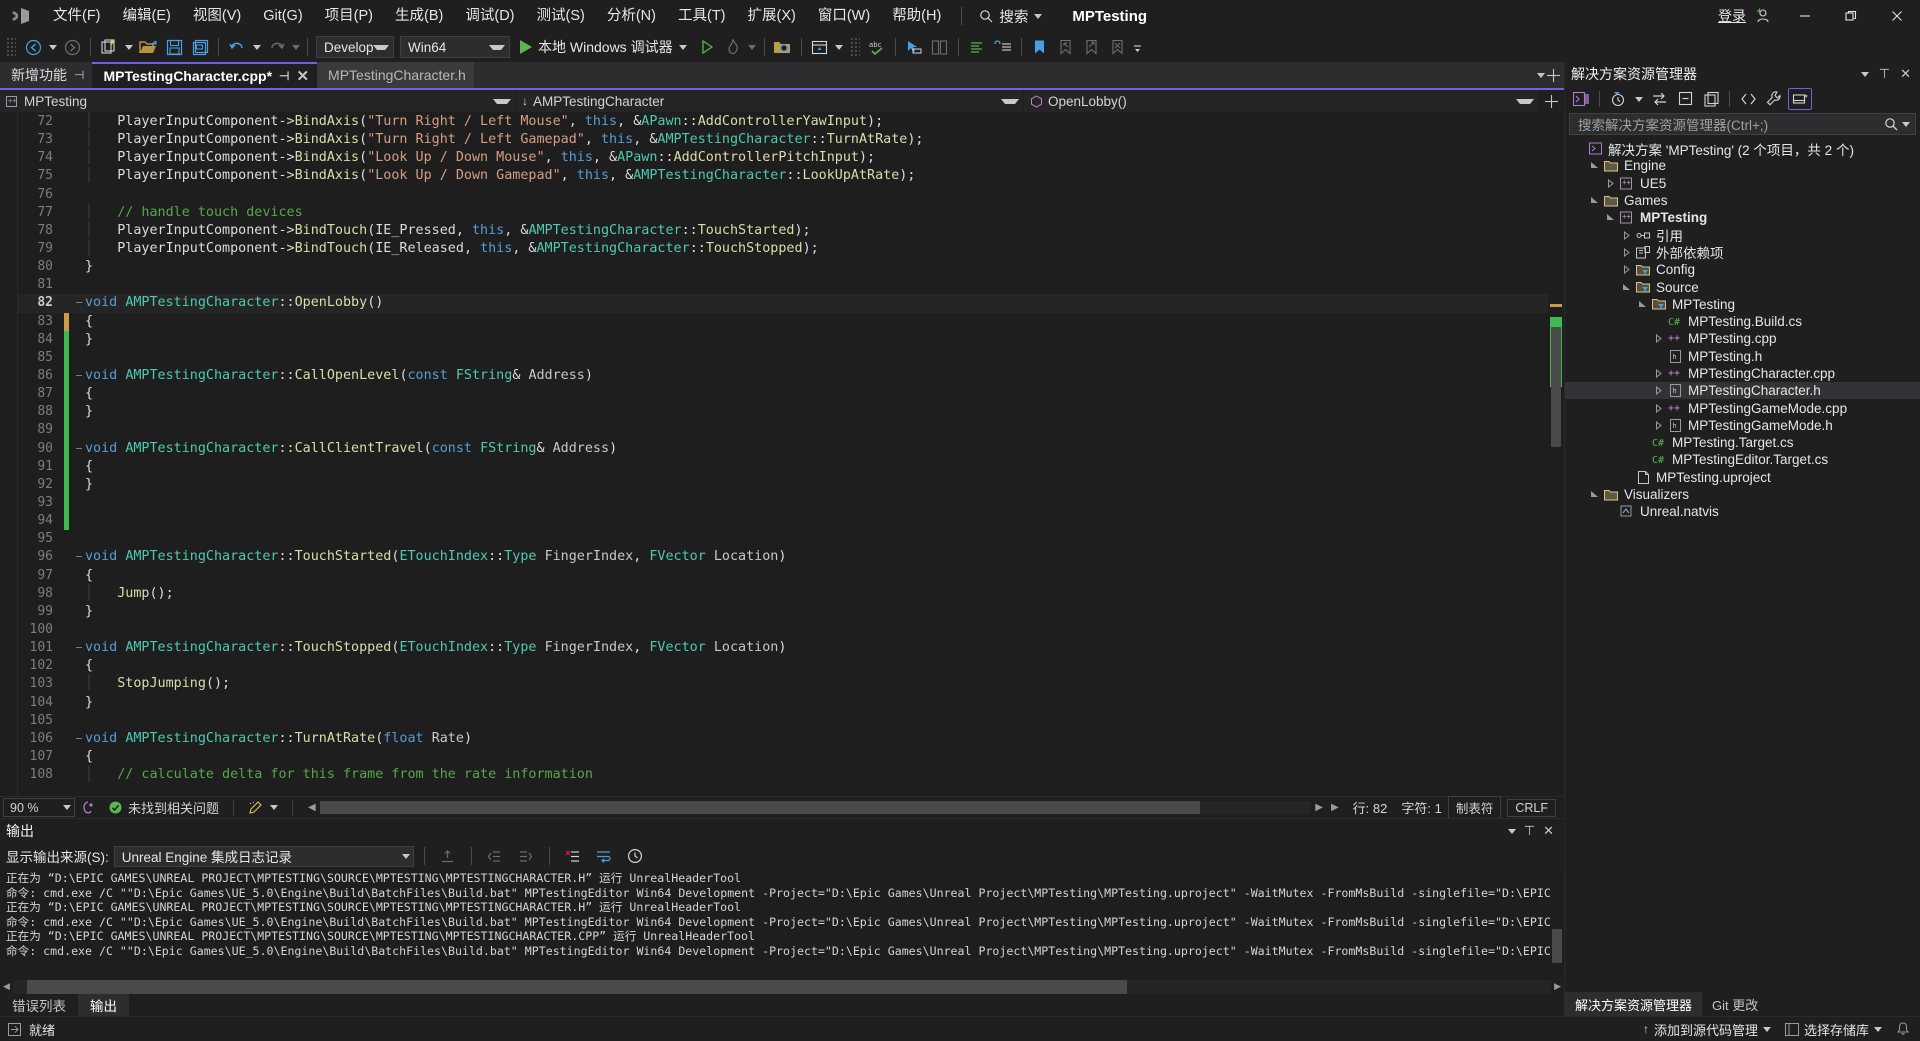 This screenshot has height=1041, width=1920. What do you see at coordinates (1742, 235) in the screenshot?
I see `tree-node: 引用` at bounding box center [1742, 235].